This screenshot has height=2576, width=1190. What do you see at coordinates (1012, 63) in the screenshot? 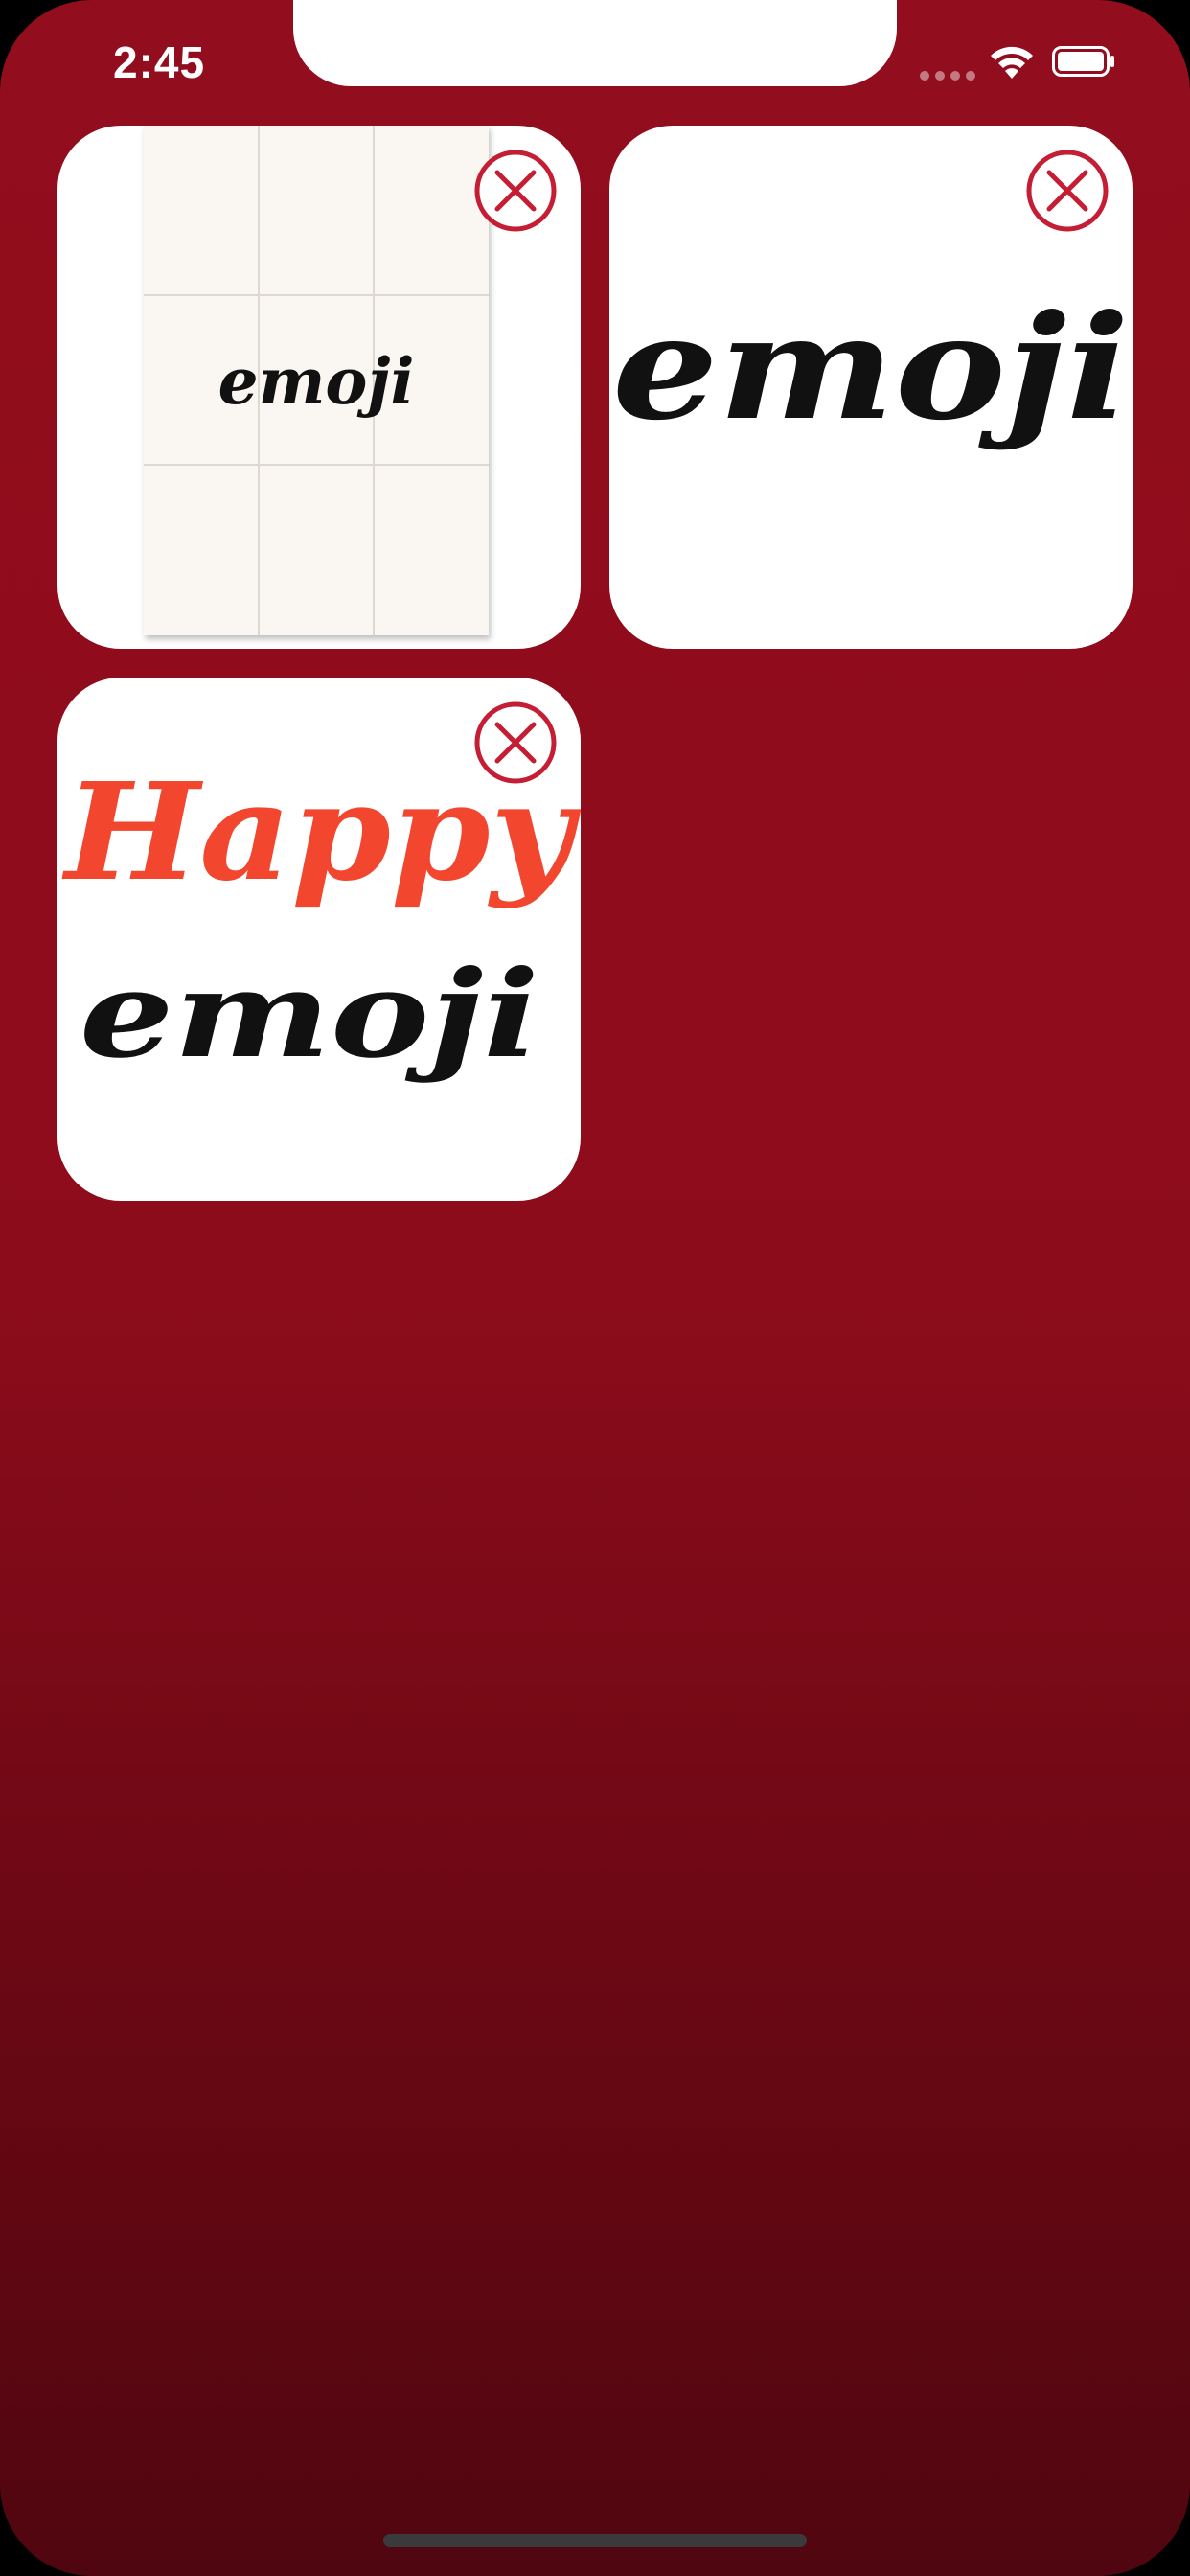
I see `wifi-icon` at bounding box center [1012, 63].